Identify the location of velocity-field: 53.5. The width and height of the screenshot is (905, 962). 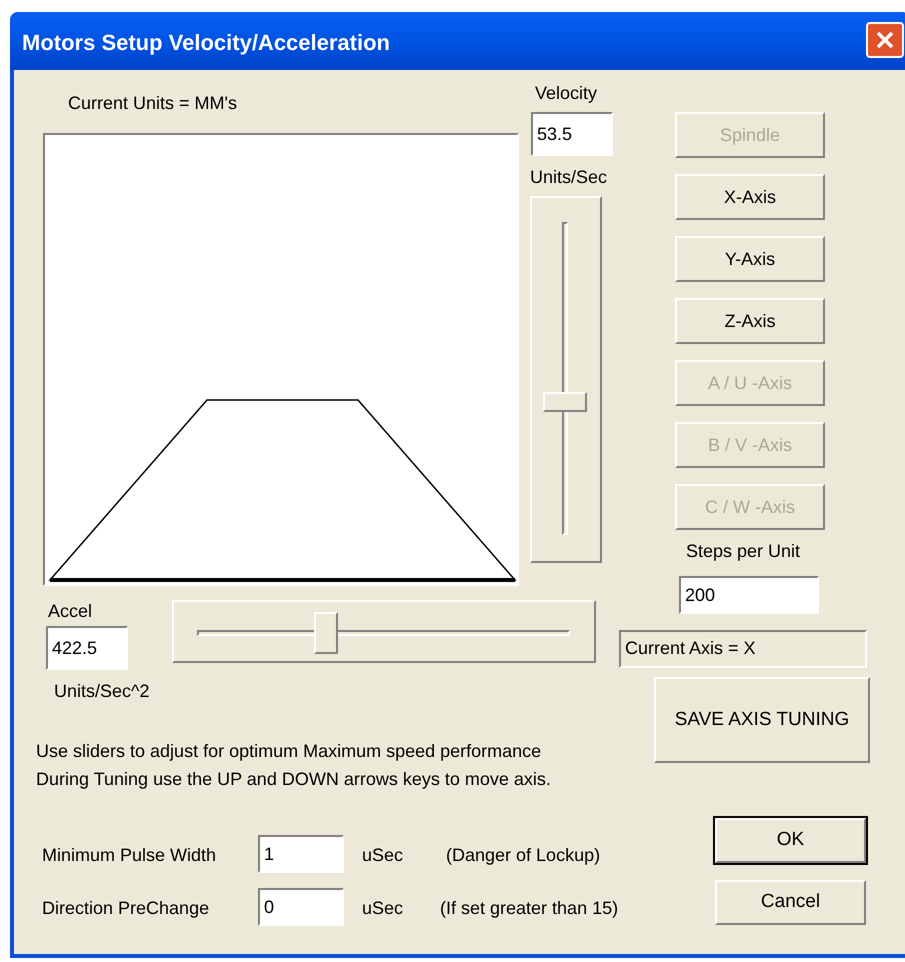
(572, 134).